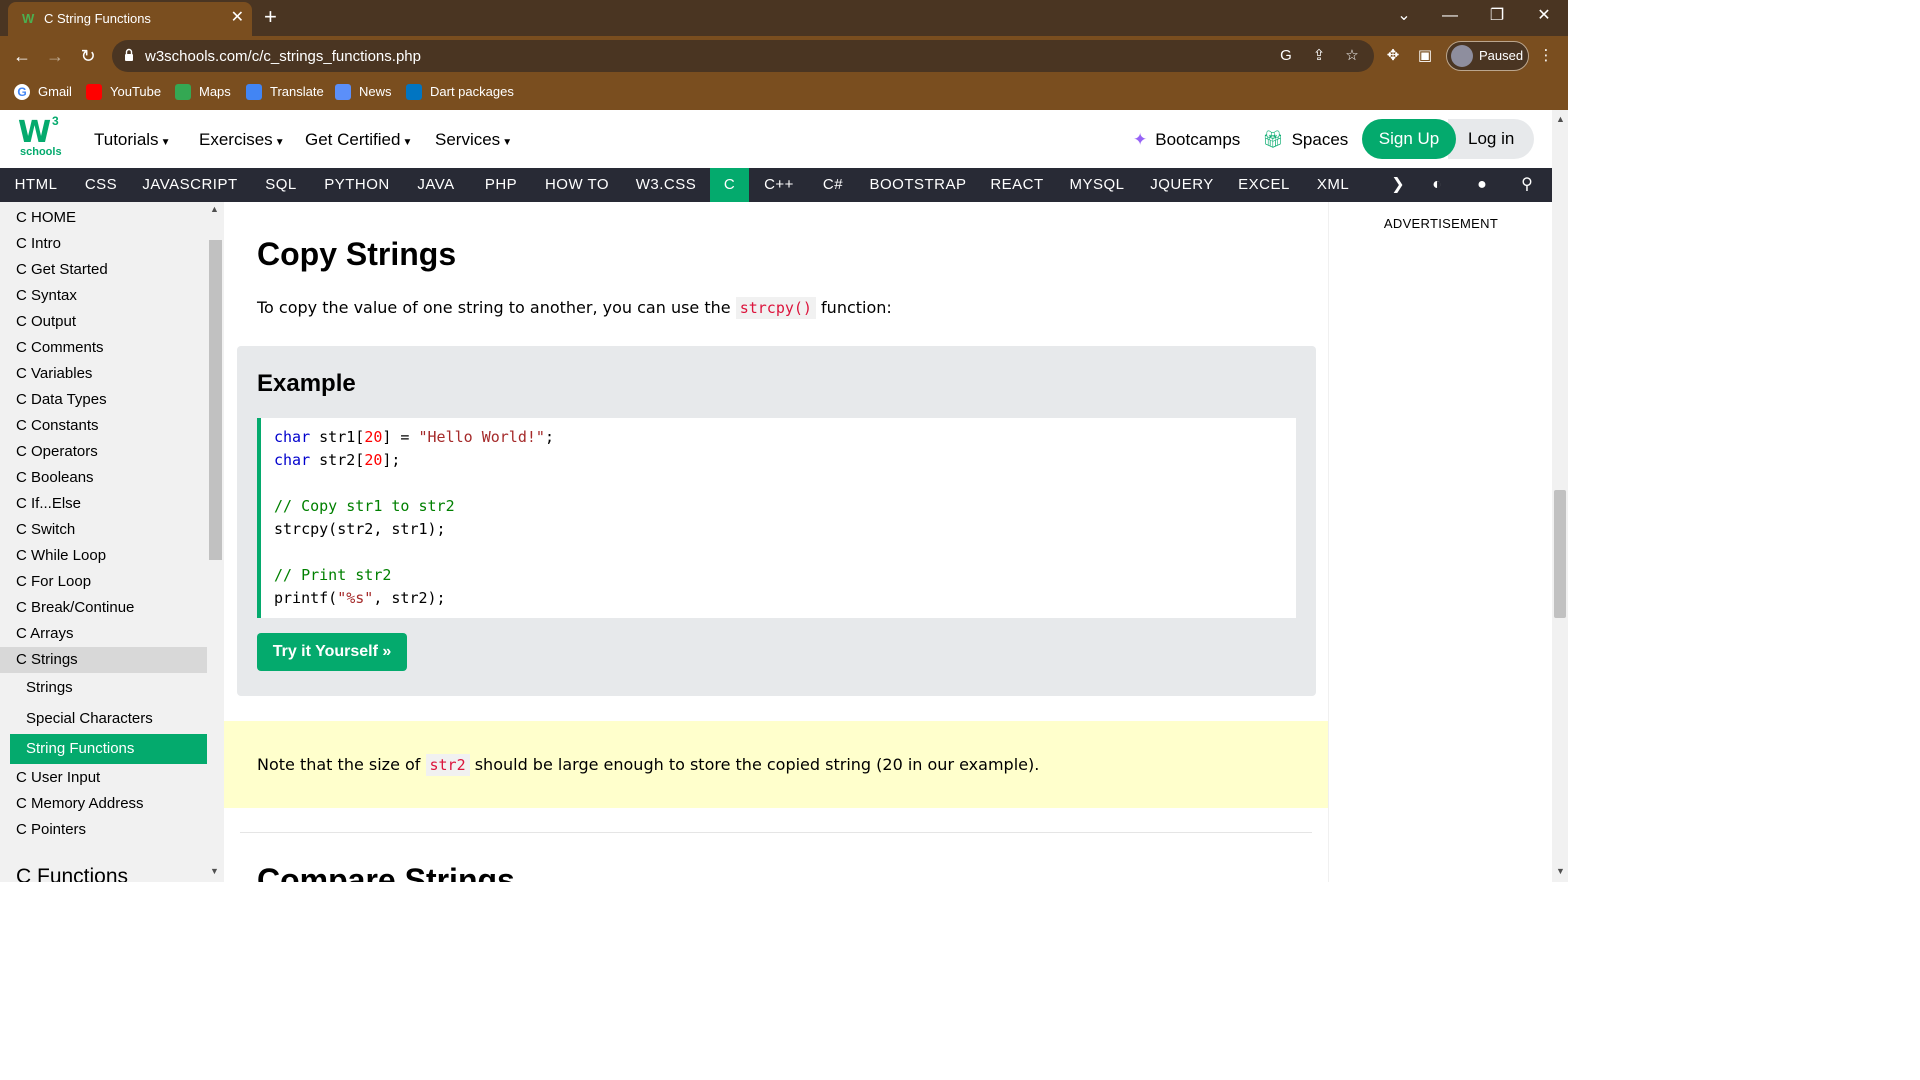  I want to click on sidebar-item-c-user-input: C User Input, so click(103, 778).